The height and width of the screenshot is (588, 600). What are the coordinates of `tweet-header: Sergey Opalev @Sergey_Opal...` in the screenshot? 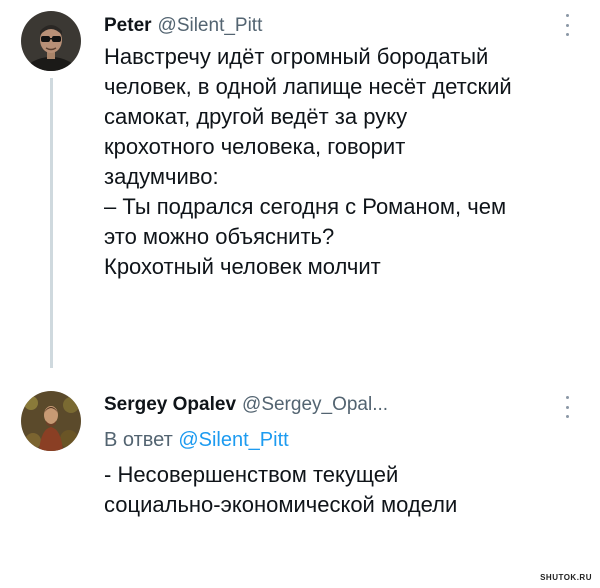 It's located at (246, 405).